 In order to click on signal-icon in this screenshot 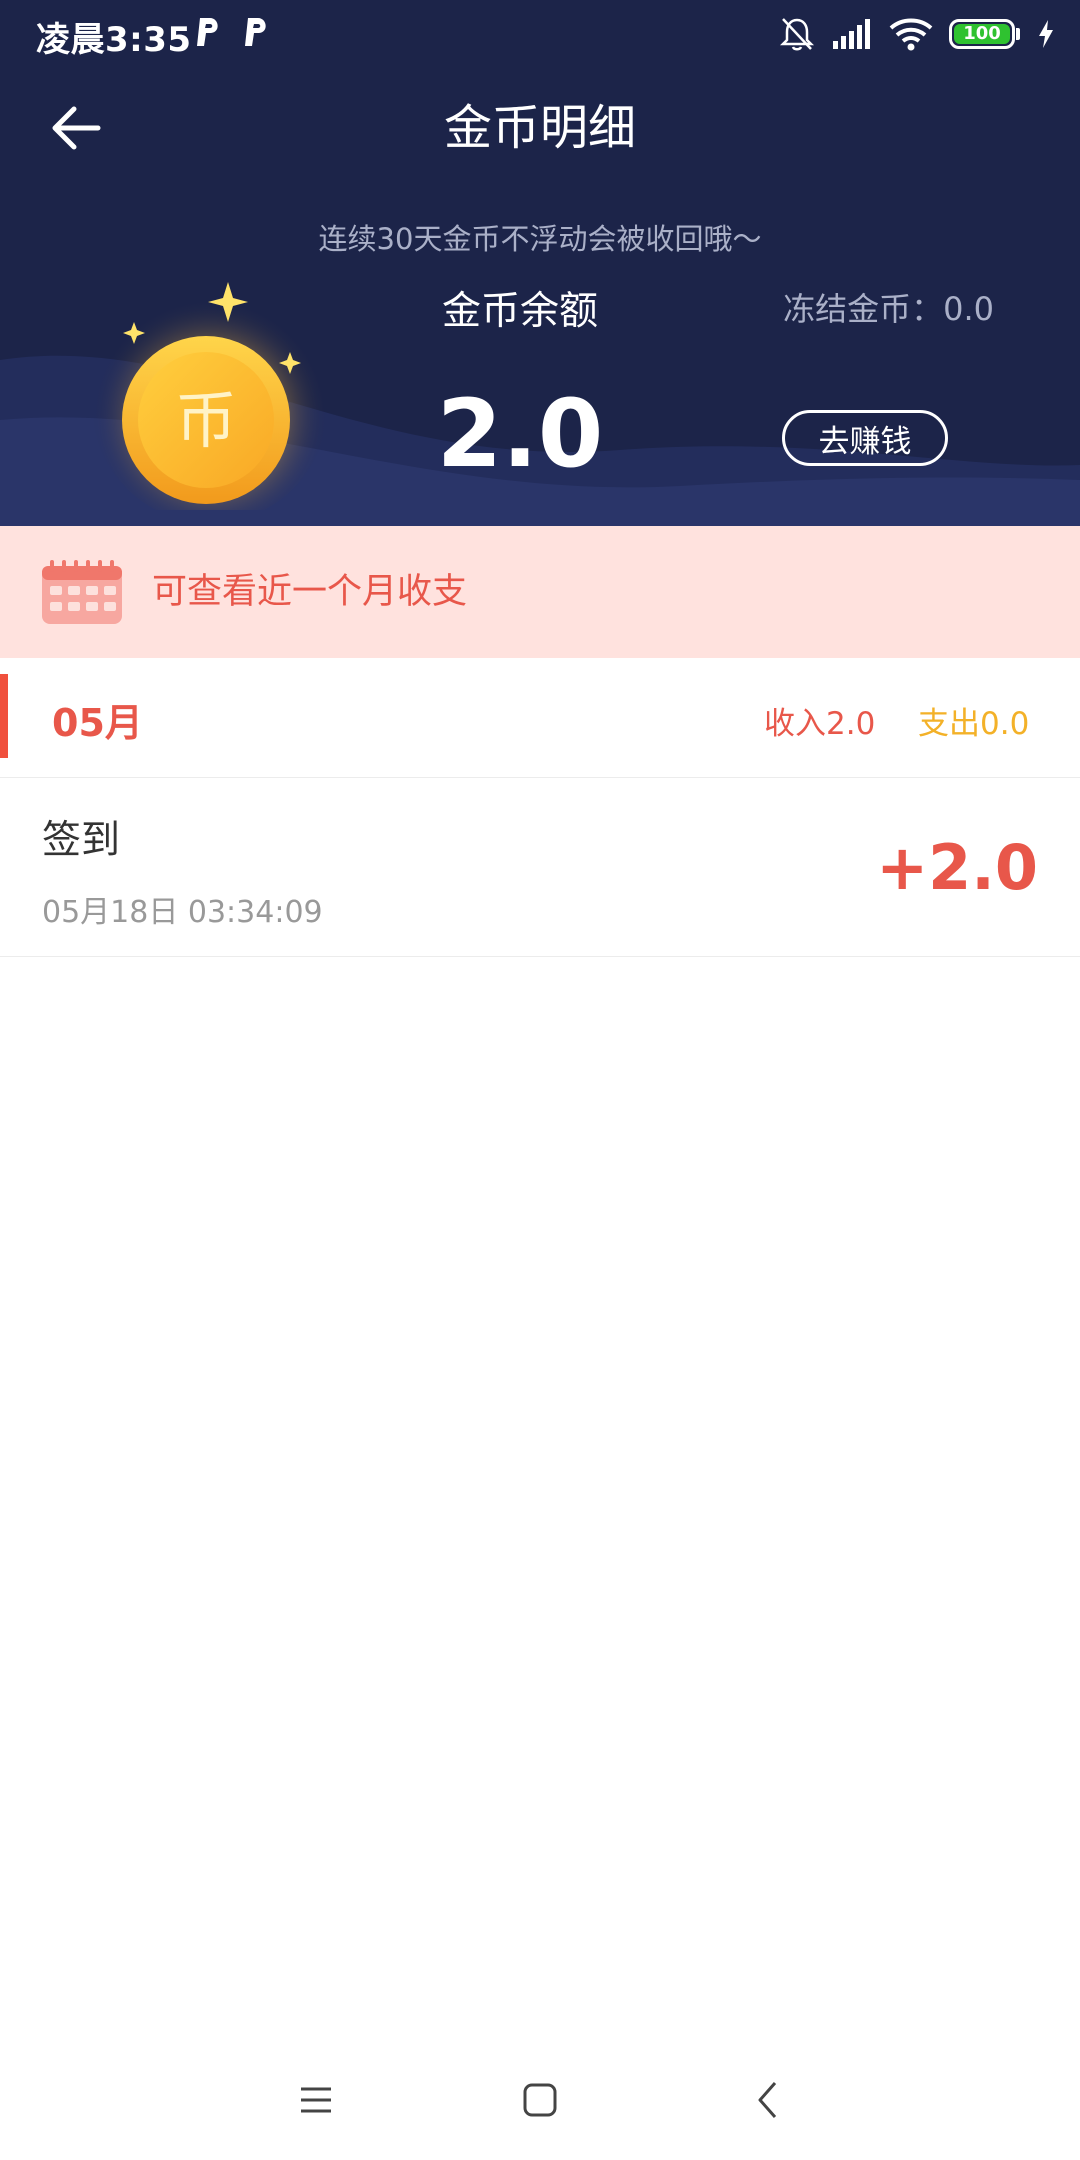, I will do `click(851, 34)`.